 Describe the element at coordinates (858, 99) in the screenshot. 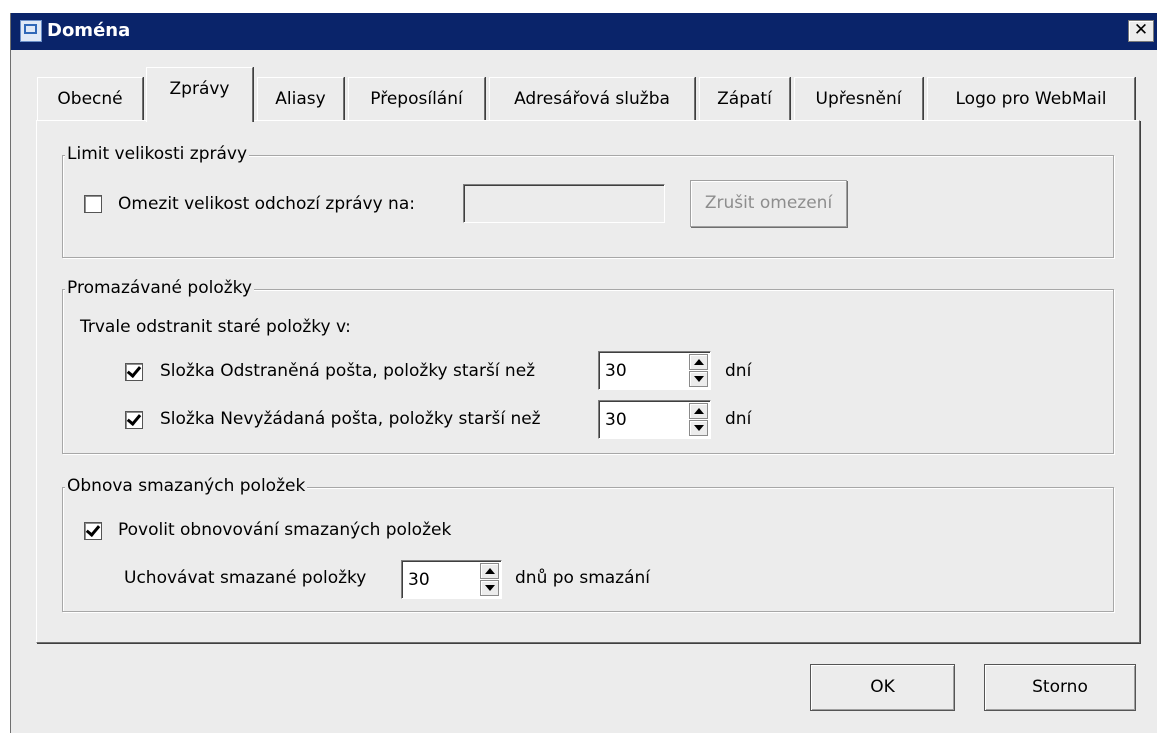

I see `tab-upresneni: Upřesnění` at that location.